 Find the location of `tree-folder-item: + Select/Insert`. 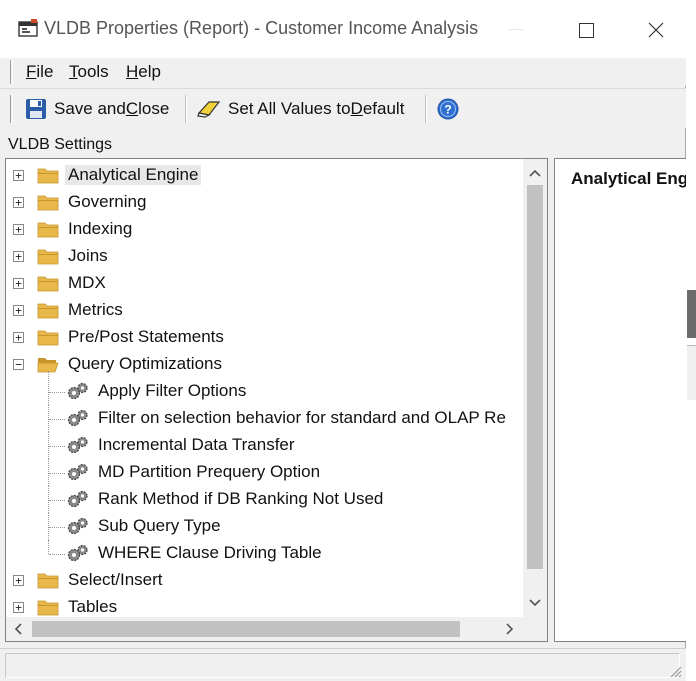

tree-folder-item: + Select/Insert is located at coordinates (263, 580).